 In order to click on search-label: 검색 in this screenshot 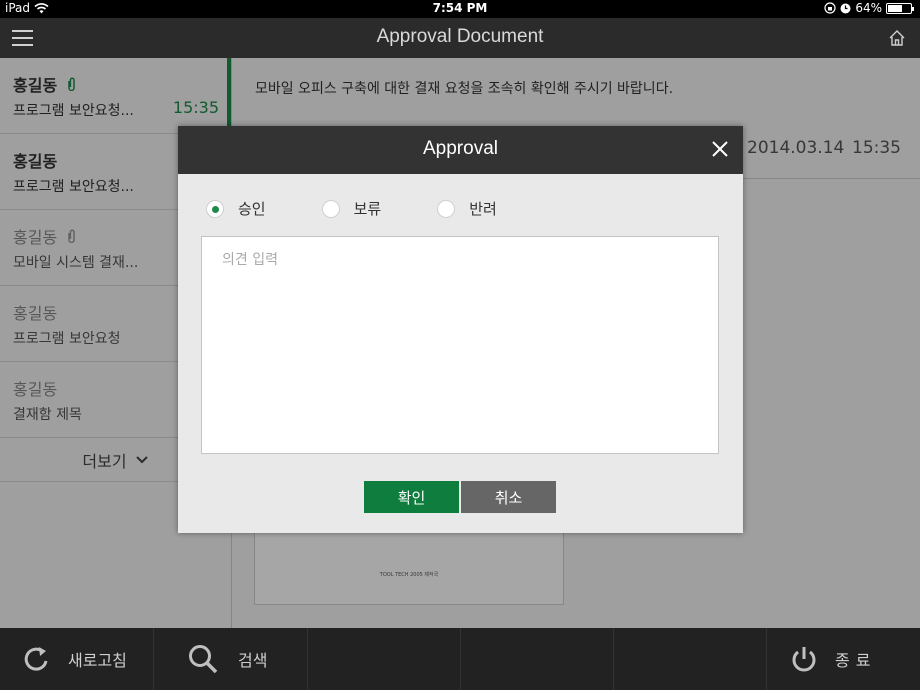, I will do `click(253, 660)`.